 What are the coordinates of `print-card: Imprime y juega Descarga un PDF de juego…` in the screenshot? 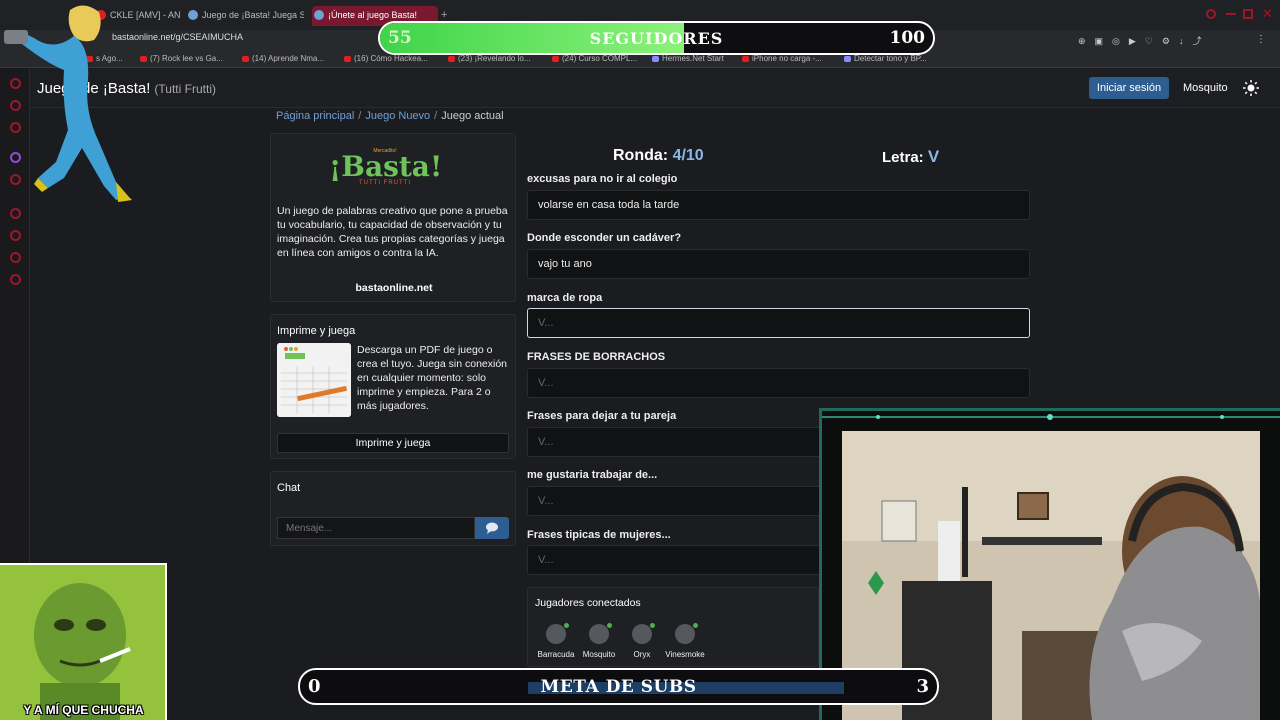 It's located at (393, 386).